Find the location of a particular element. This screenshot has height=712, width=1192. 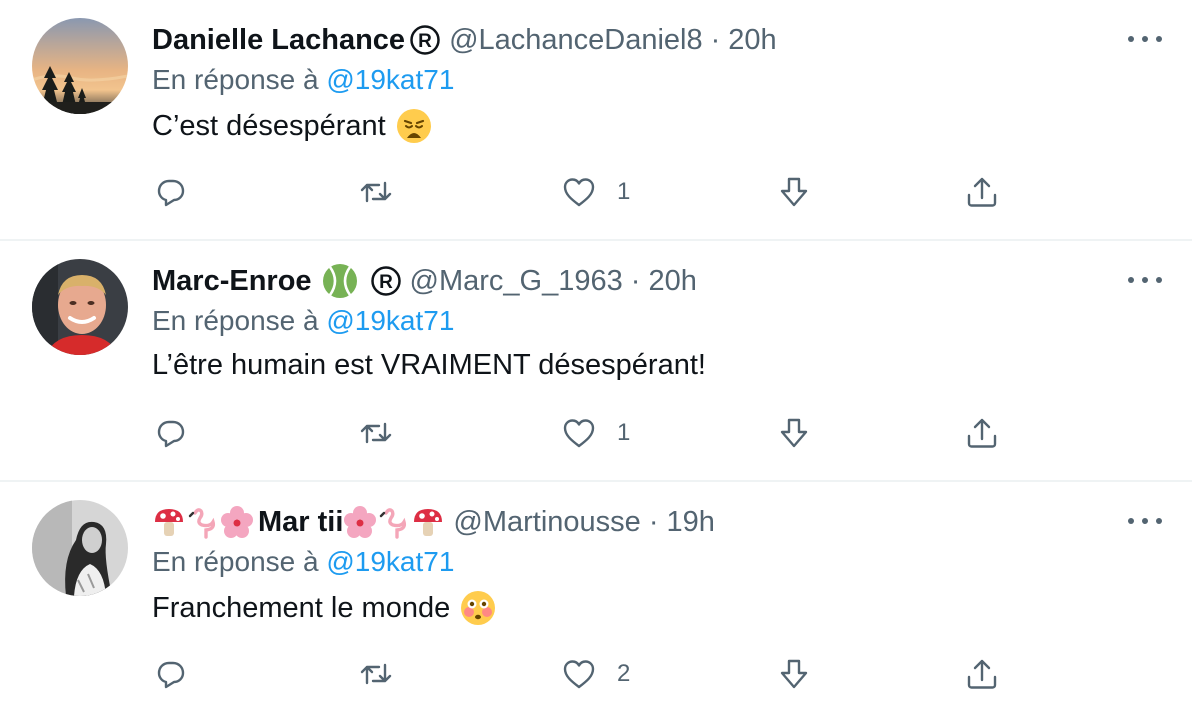

tweet-text: C’est désespérant is located at coordinates (292, 126).